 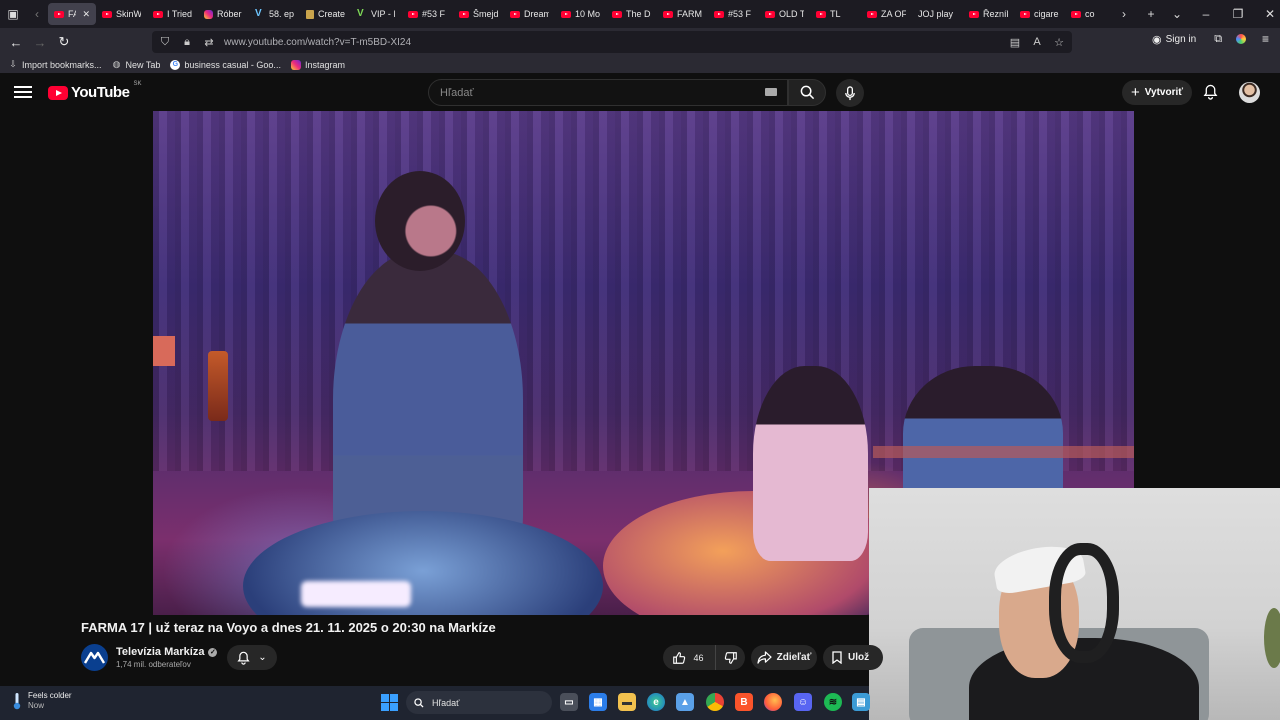 I want to click on search-input: Hľadať, so click(x=608, y=92).